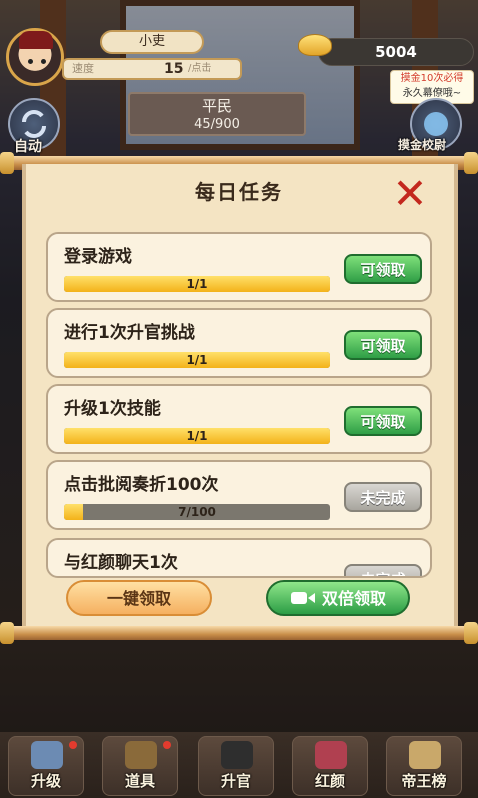  I want to click on task-name: 升级1次技能, so click(112, 409).